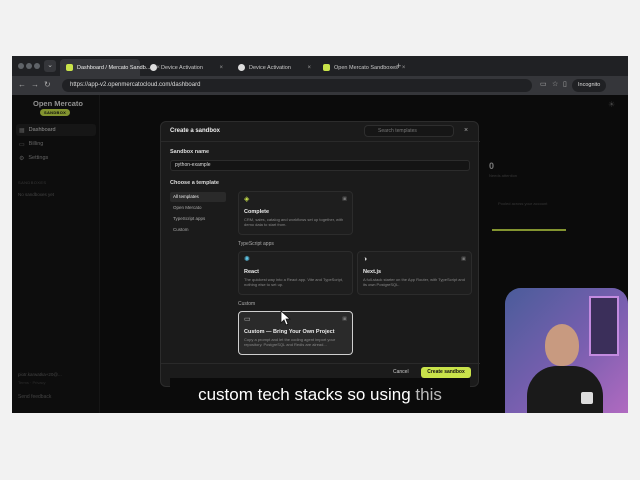 The height and width of the screenshot is (480, 640). What do you see at coordinates (409, 131) in the screenshot?
I see `template-search-input: Search templates` at bounding box center [409, 131].